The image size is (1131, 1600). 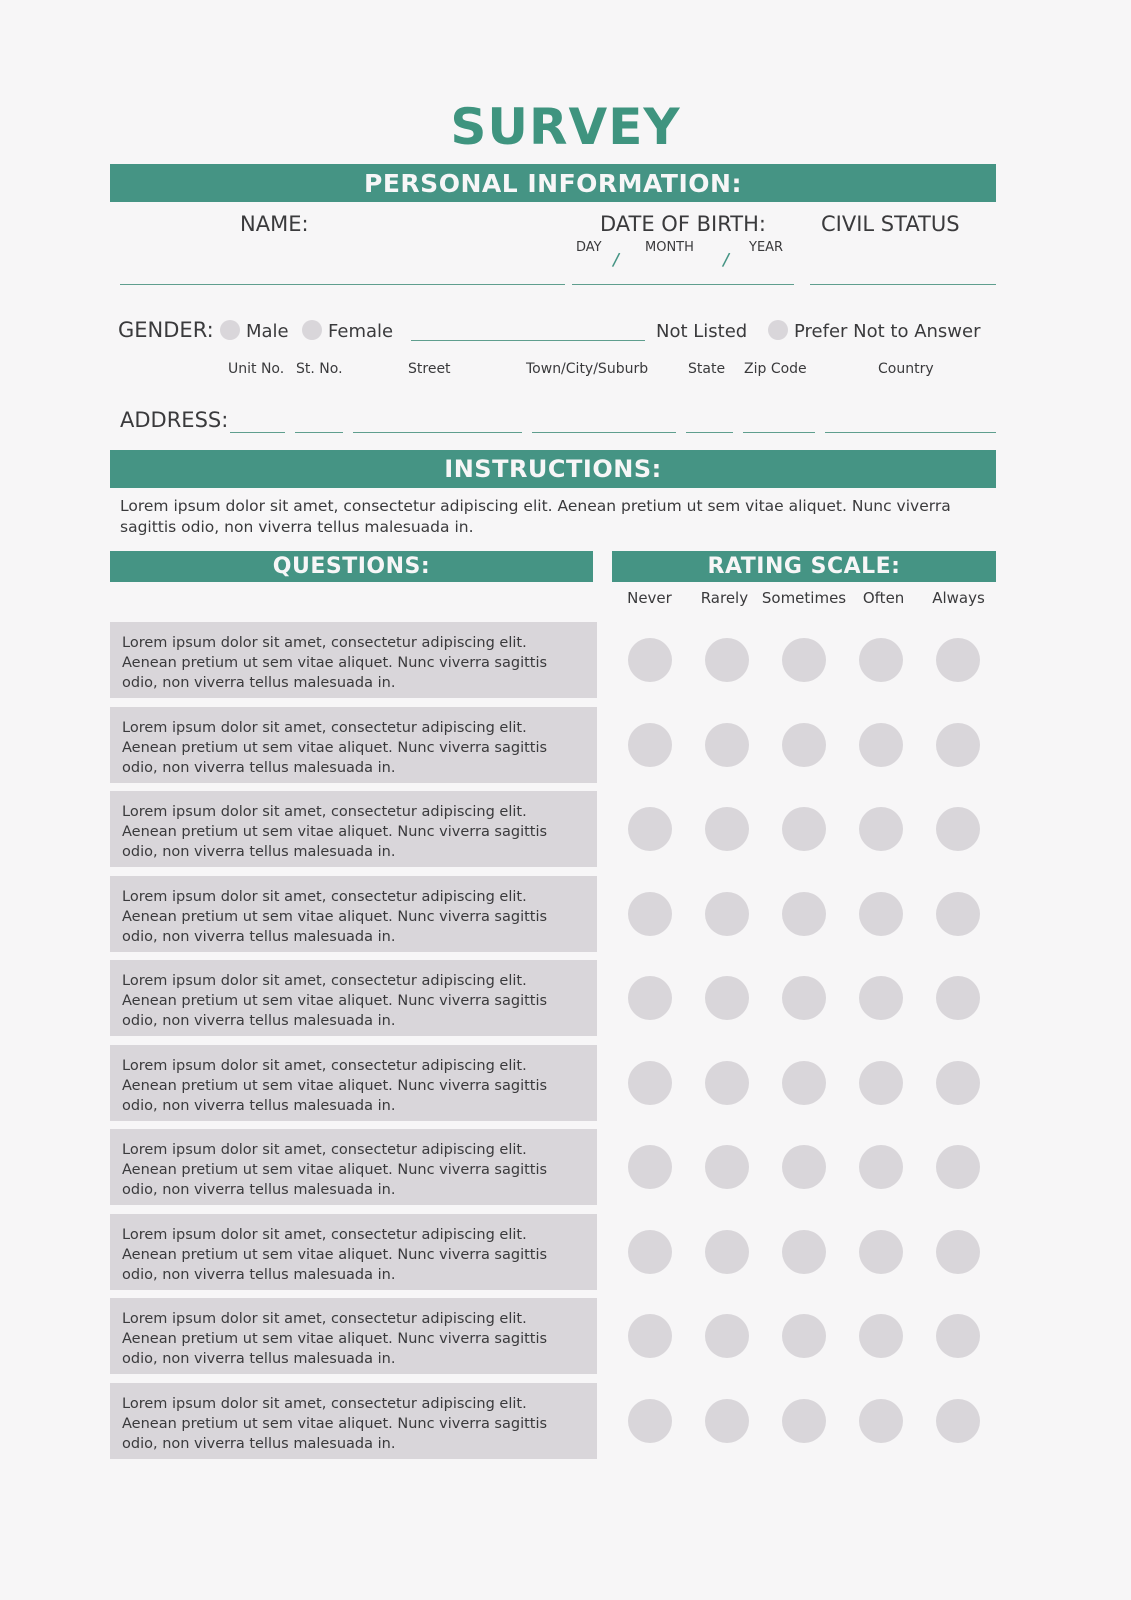 What do you see at coordinates (683, 284) in the screenshot?
I see `date-of-birth-input` at bounding box center [683, 284].